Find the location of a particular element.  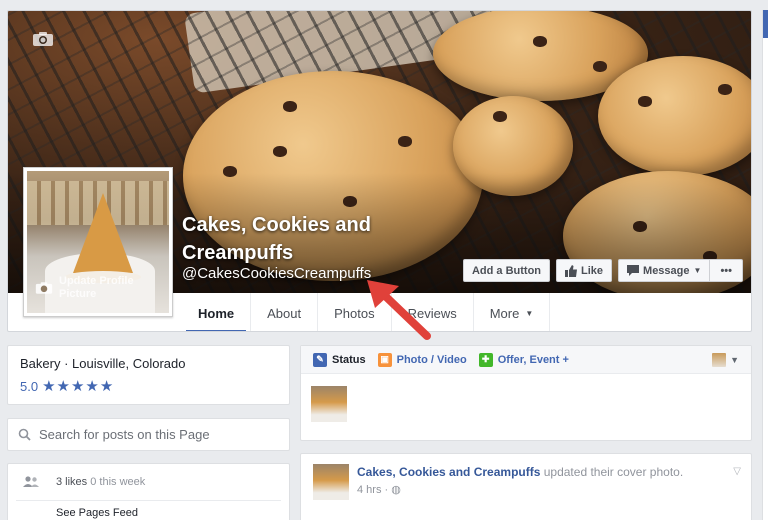

update-profile-label: Update Profile Picture is located at coordinates (96, 287).